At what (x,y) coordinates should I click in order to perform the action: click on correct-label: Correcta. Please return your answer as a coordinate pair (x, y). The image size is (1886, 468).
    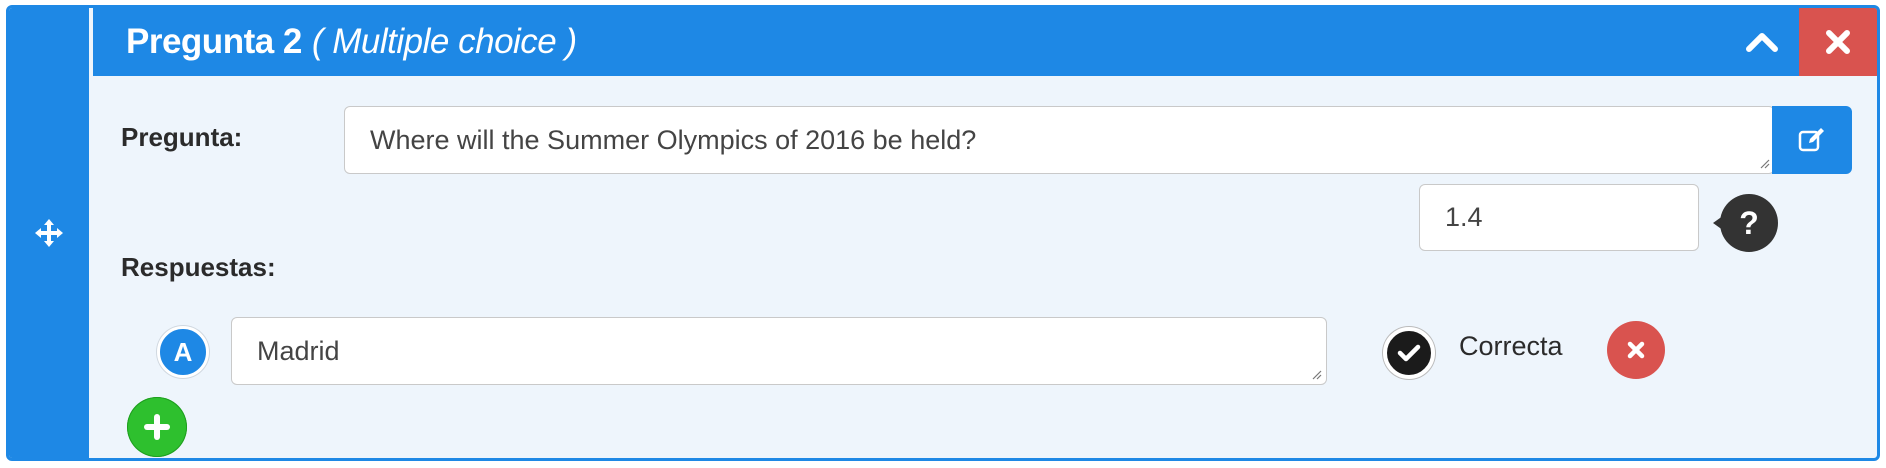
    Looking at the image, I should click on (1511, 346).